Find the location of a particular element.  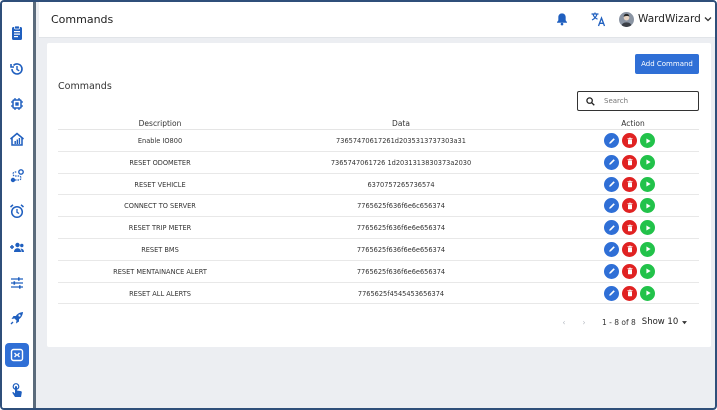

rocket-icon is located at coordinates (17, 318).